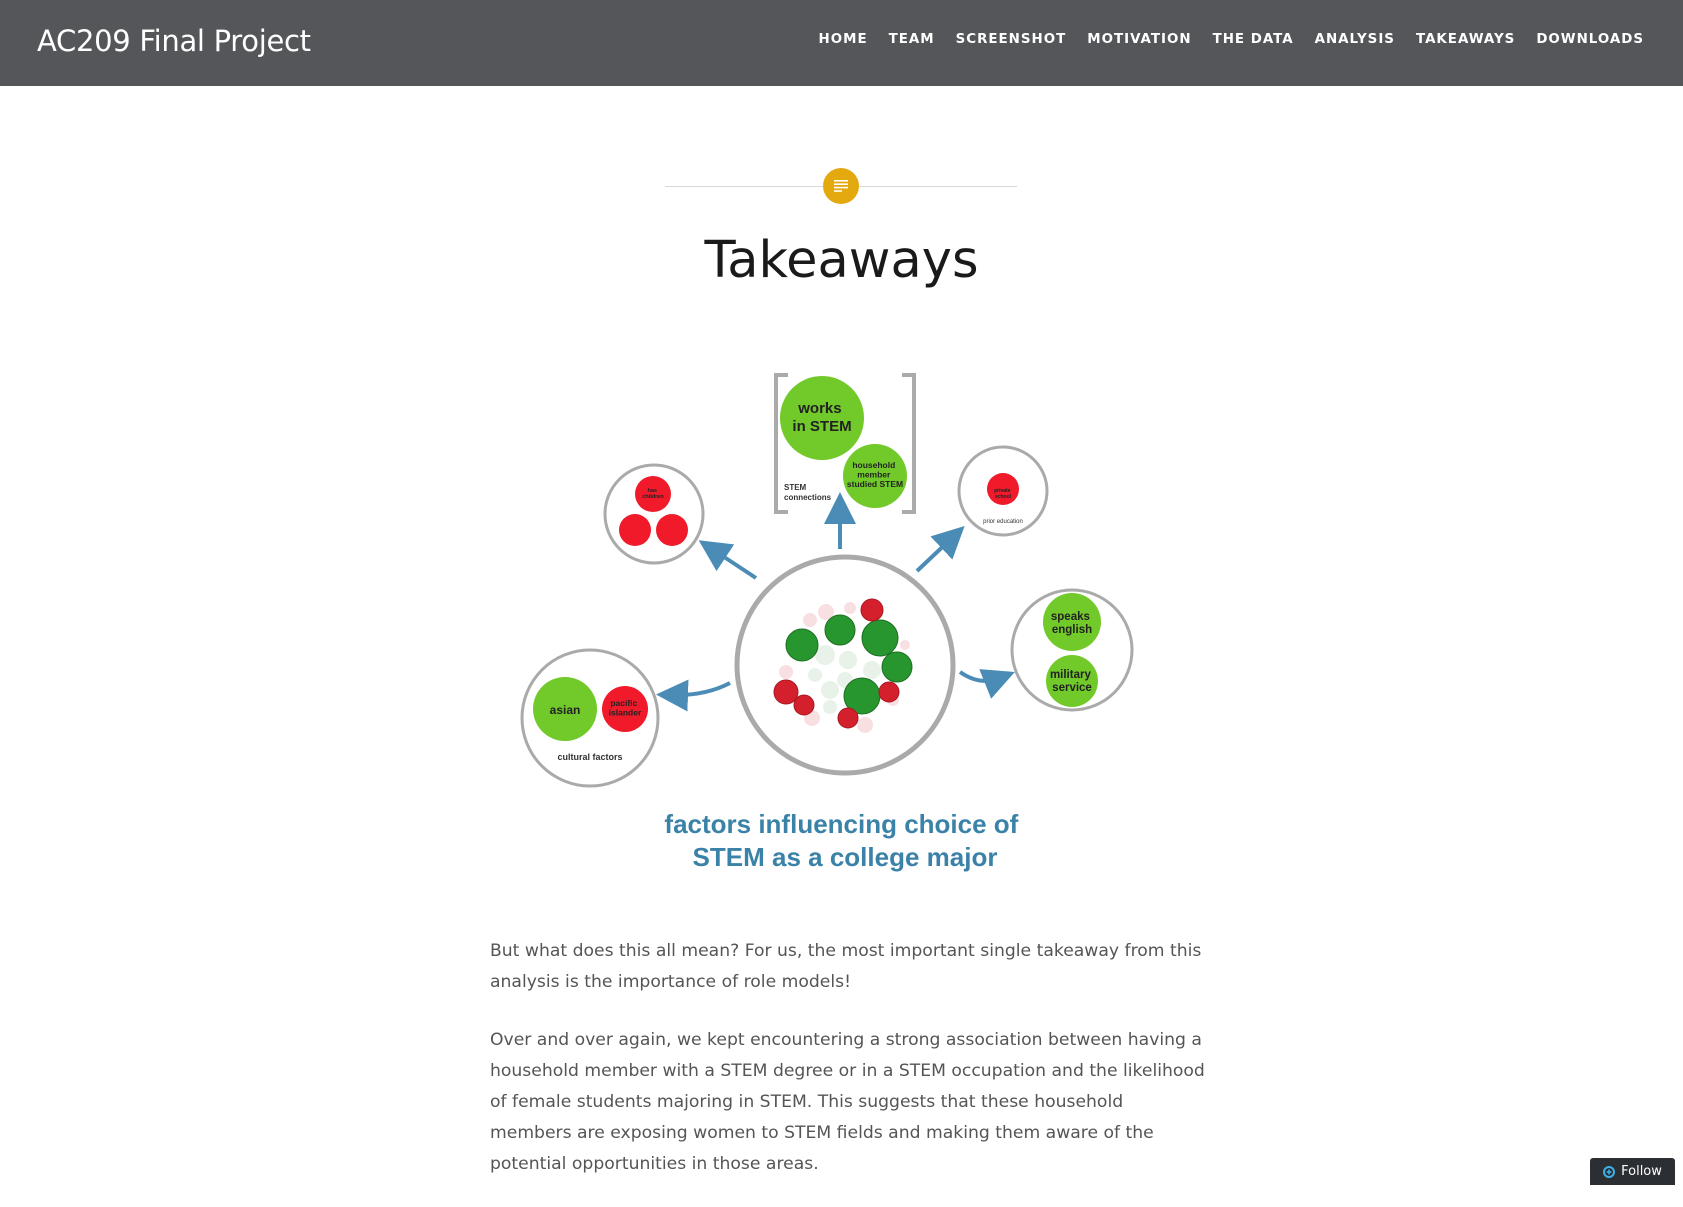 The width and height of the screenshot is (1683, 1207). I want to click on svg-text: has children, so click(653, 494).